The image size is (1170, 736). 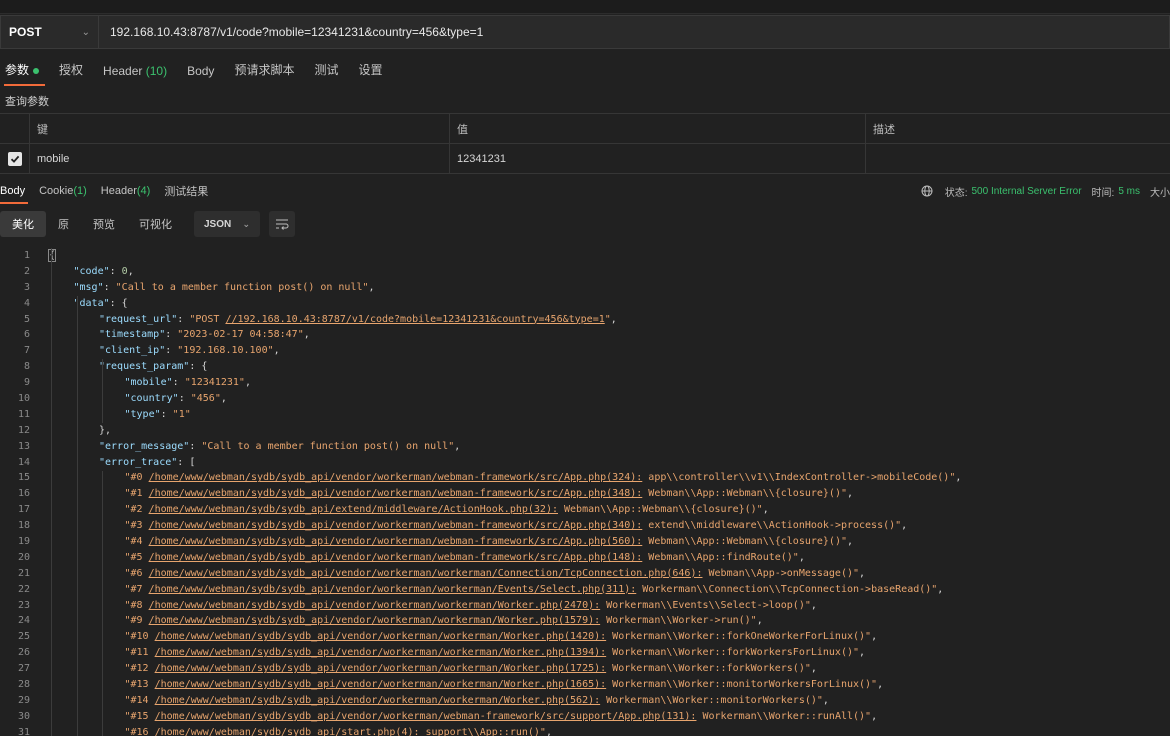 I want to click on code-token: Webman\\App->onMessage()", so click(x=781, y=573).